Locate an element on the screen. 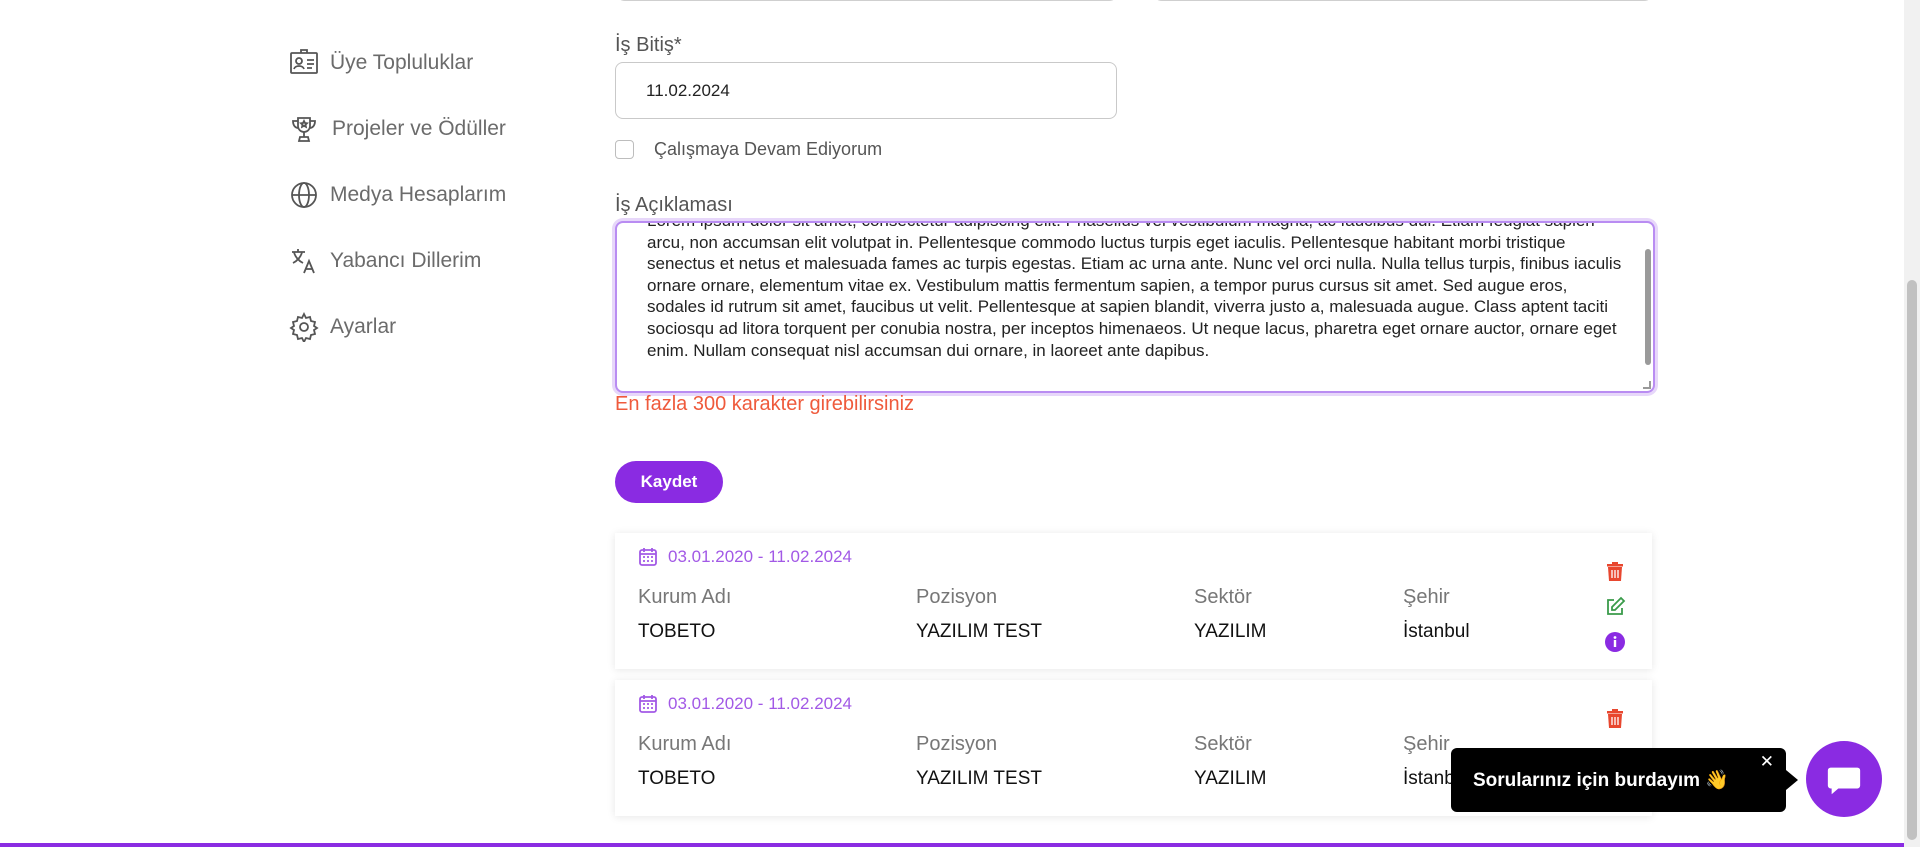 This screenshot has width=1920, height=847. sidebar-item-member-communities: Üye Topluluklar is located at coordinates (397, 63).